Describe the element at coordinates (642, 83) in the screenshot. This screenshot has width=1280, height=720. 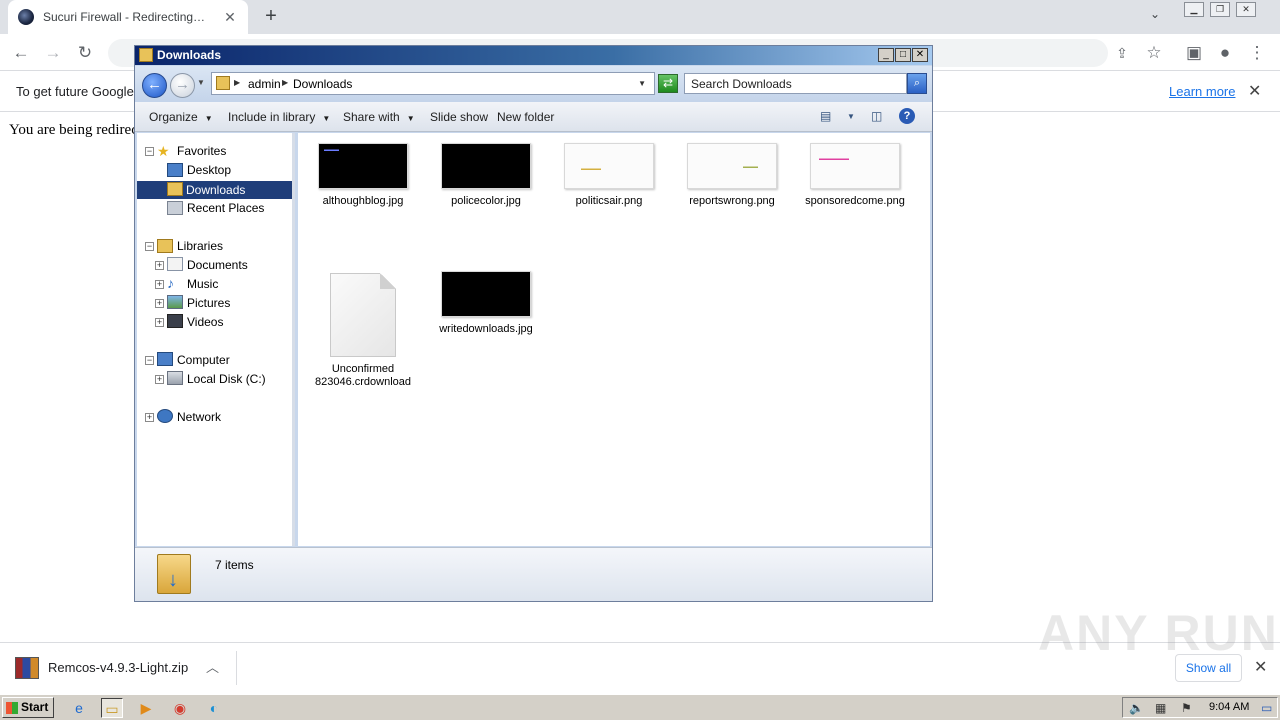
I see `address-dropdown-icon: ▼` at that location.